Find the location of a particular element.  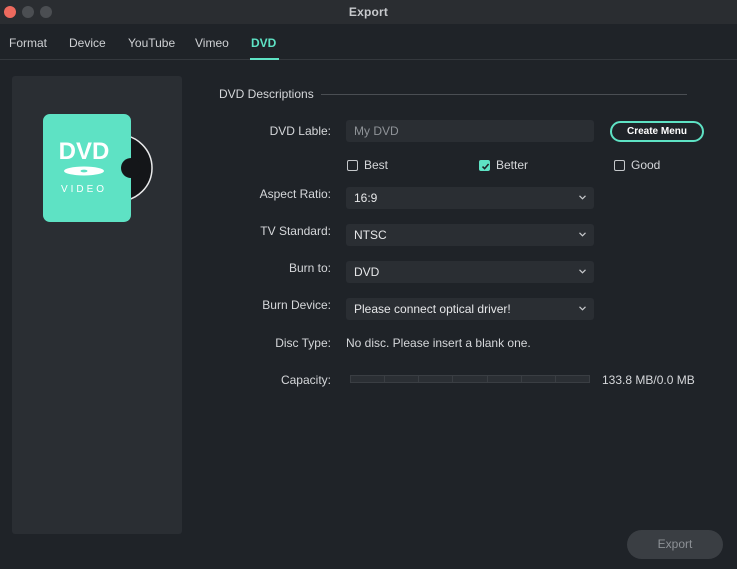

title-bar: Export is located at coordinates (368, 12).